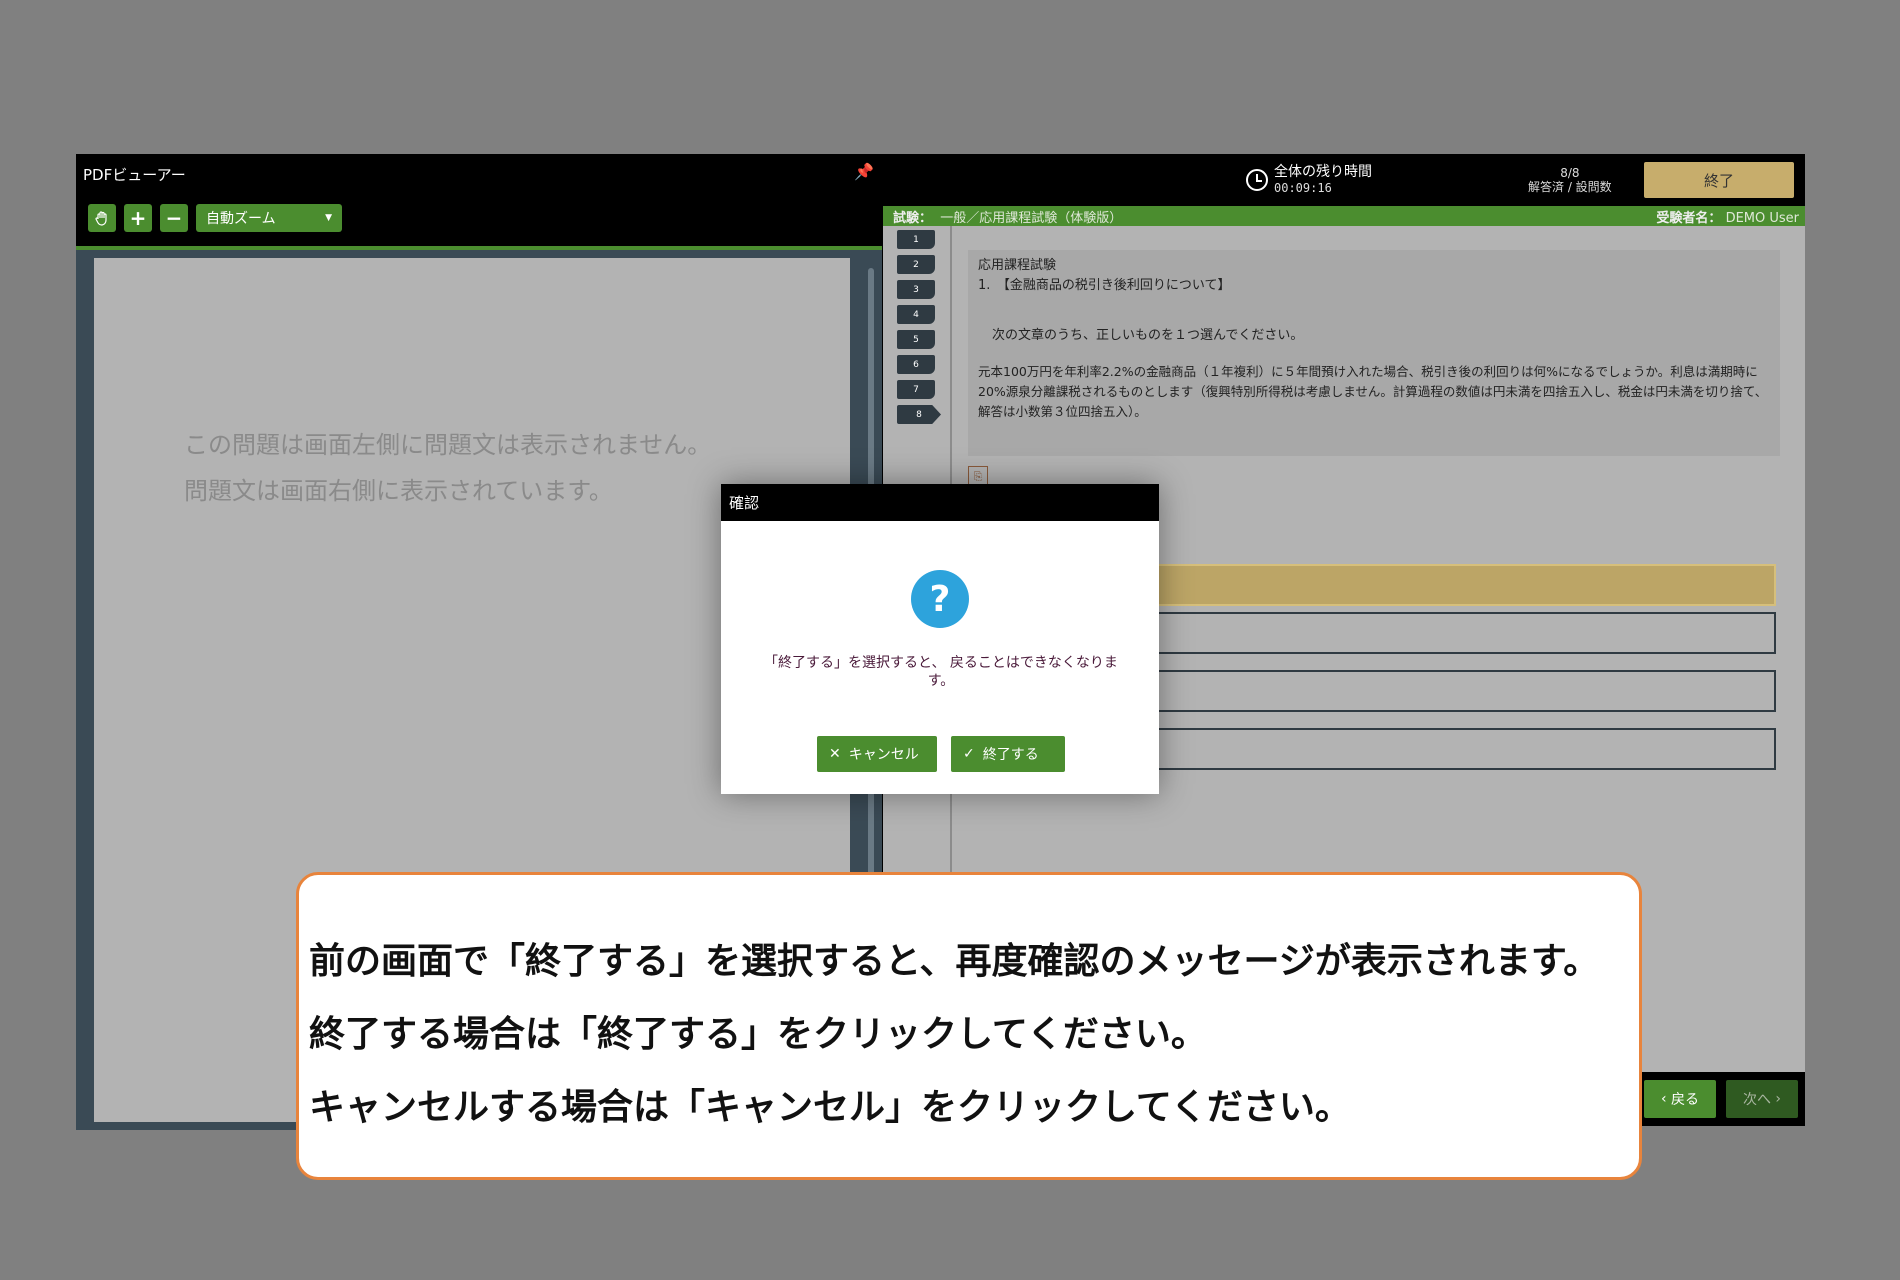 This screenshot has width=1900, height=1280. Describe the element at coordinates (913, 218) in the screenshot. I see `exam-label: 試験：` at that location.